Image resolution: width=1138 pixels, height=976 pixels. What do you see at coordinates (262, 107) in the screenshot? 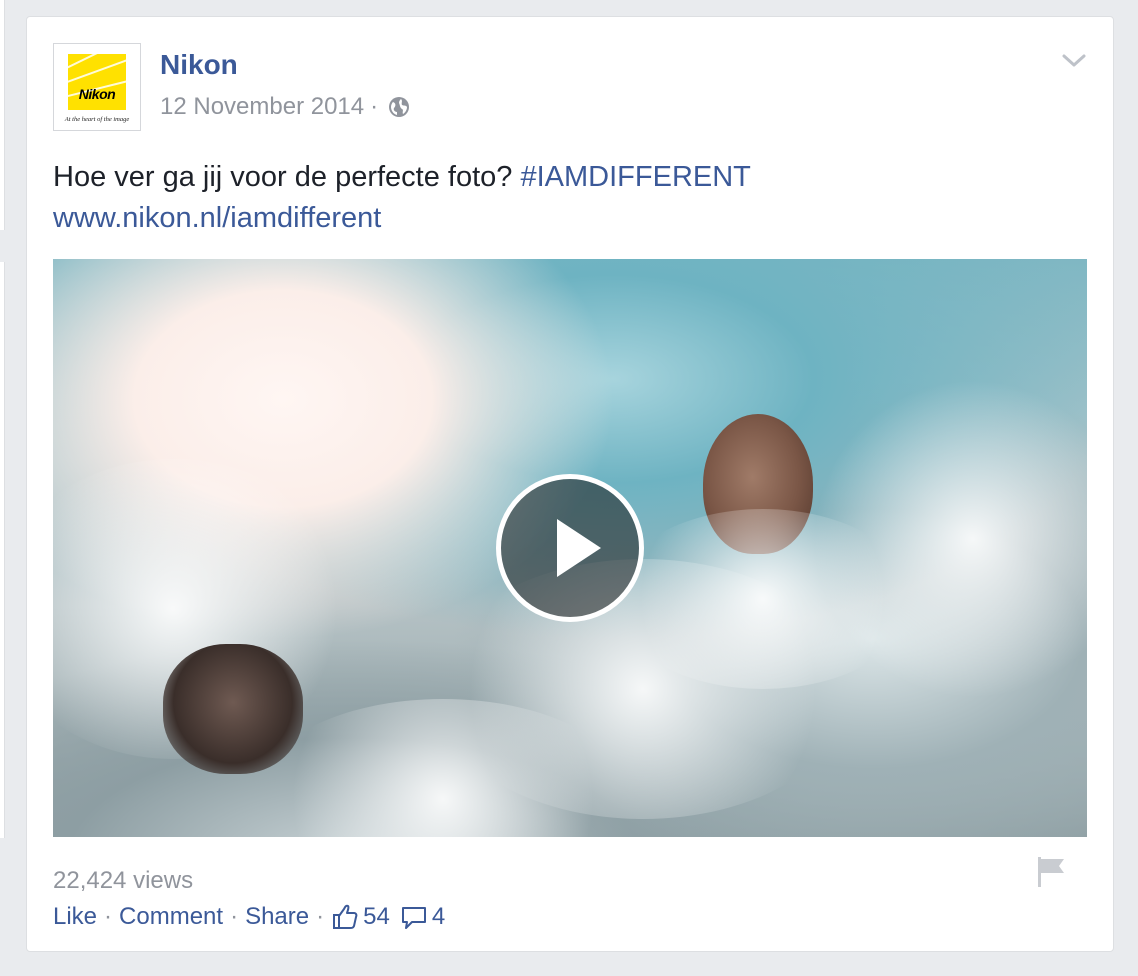
I see `post-date: 12 November 2014` at bounding box center [262, 107].